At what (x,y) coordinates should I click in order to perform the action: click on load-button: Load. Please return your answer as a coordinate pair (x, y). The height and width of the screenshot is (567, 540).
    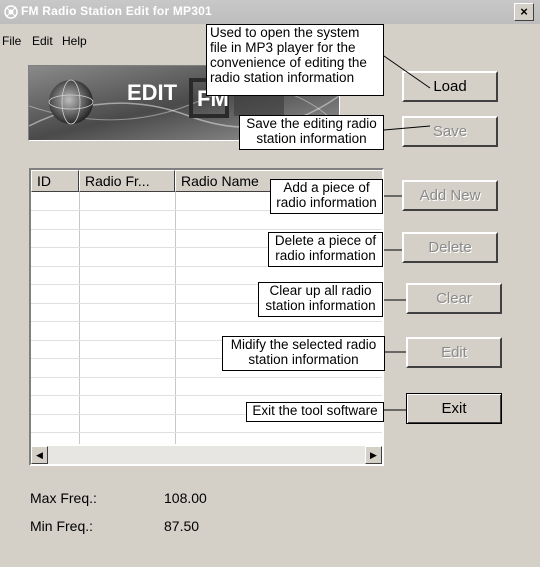
    Looking at the image, I should click on (450, 86).